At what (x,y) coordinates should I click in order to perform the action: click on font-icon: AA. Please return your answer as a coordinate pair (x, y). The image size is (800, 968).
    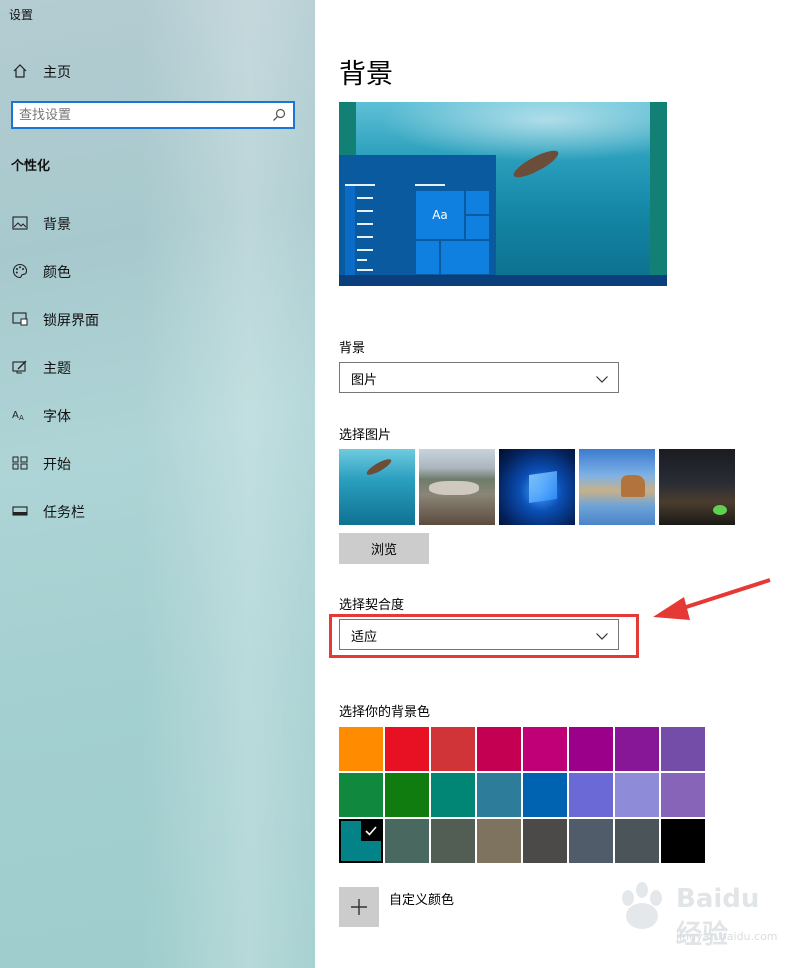
    Looking at the image, I should click on (20, 415).